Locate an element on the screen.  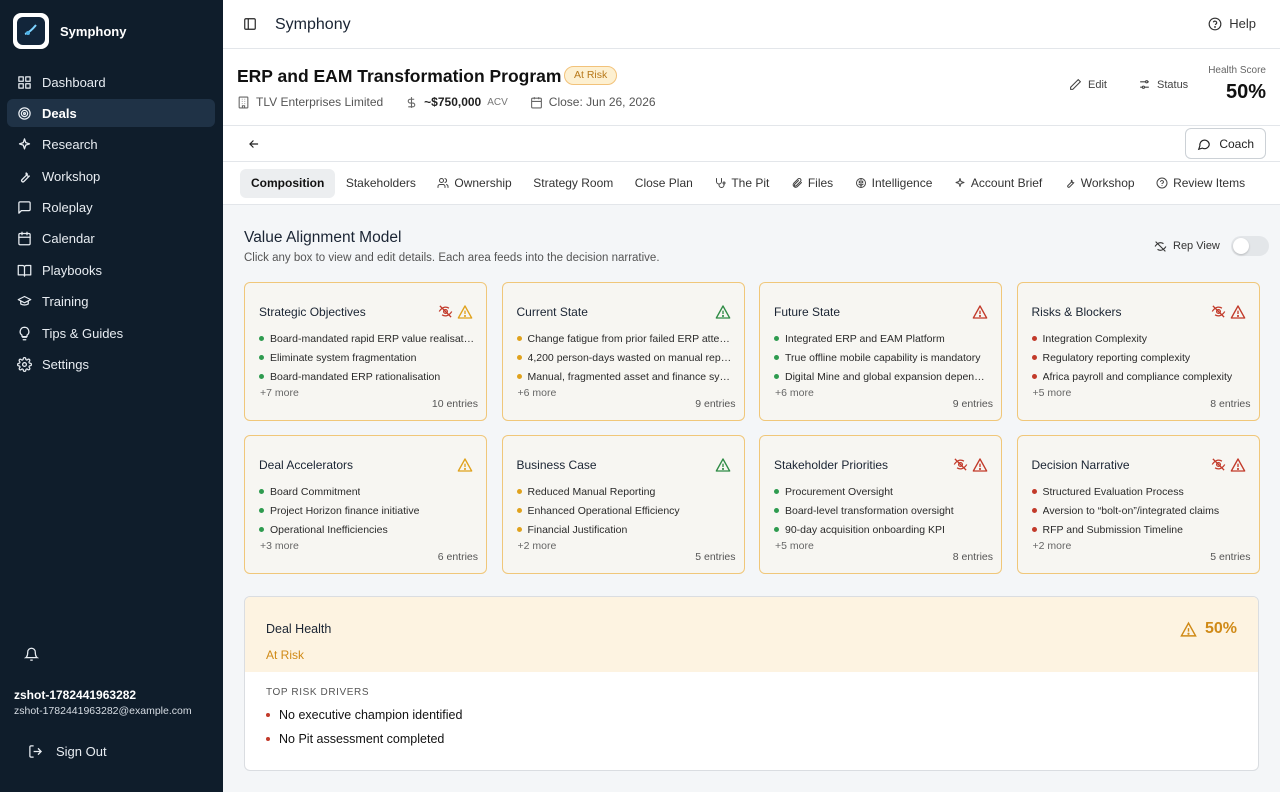
tab-workshop: Workshop is located at coordinates (1099, 183).